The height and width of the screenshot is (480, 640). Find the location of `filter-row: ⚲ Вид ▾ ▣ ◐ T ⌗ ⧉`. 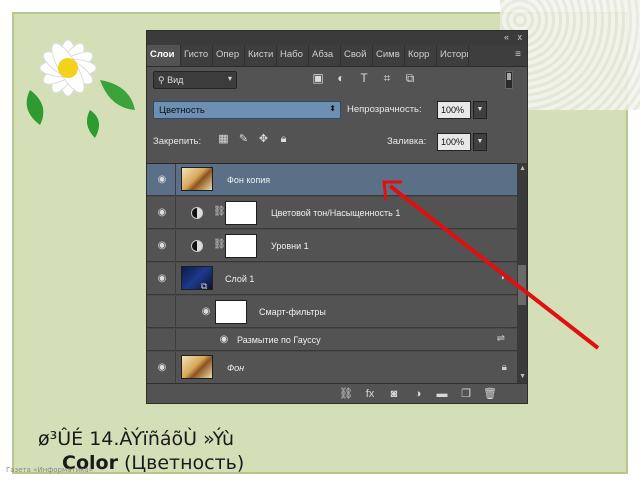

filter-row: ⚲ Вид ▾ ▣ ◐ T ⌗ ⧉ is located at coordinates (337, 80).